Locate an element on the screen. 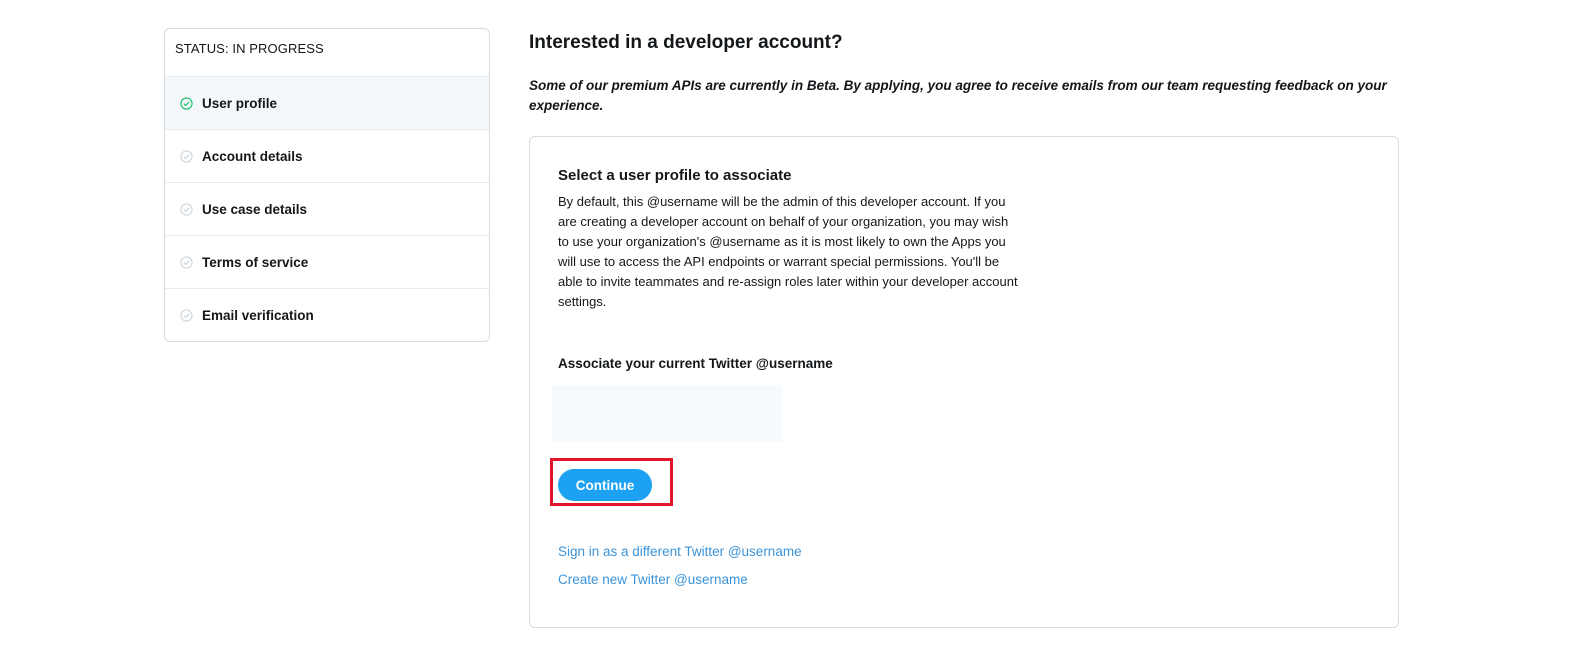 This screenshot has height=648, width=1579. status-label: STATUS: IN PROGRESS is located at coordinates (327, 53).